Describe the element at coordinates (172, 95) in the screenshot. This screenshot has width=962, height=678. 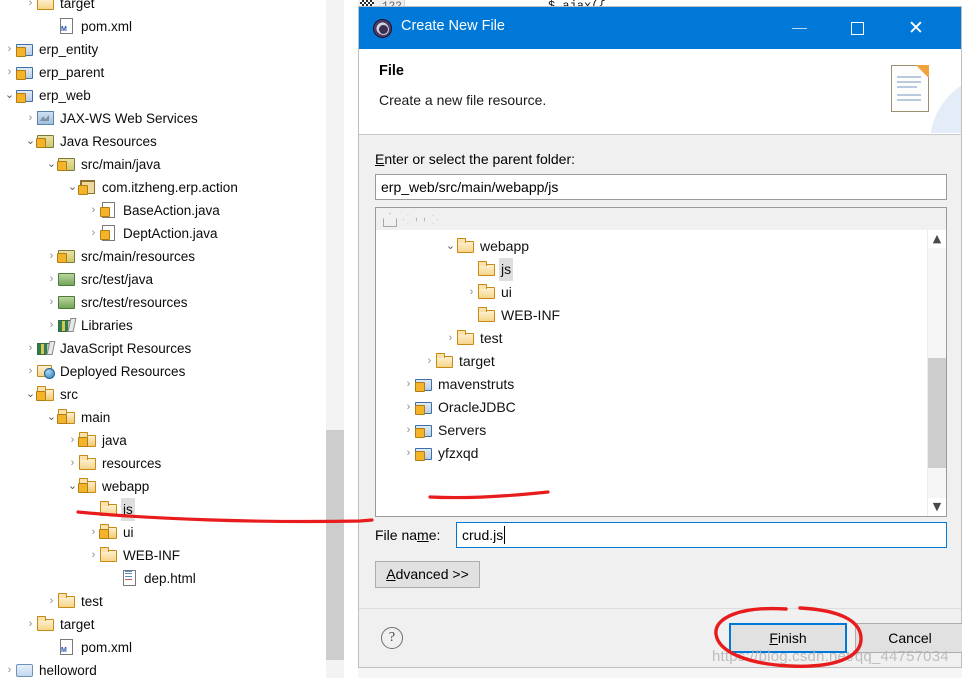
I see `explorer-tree-item: ⌄ erp_web` at that location.